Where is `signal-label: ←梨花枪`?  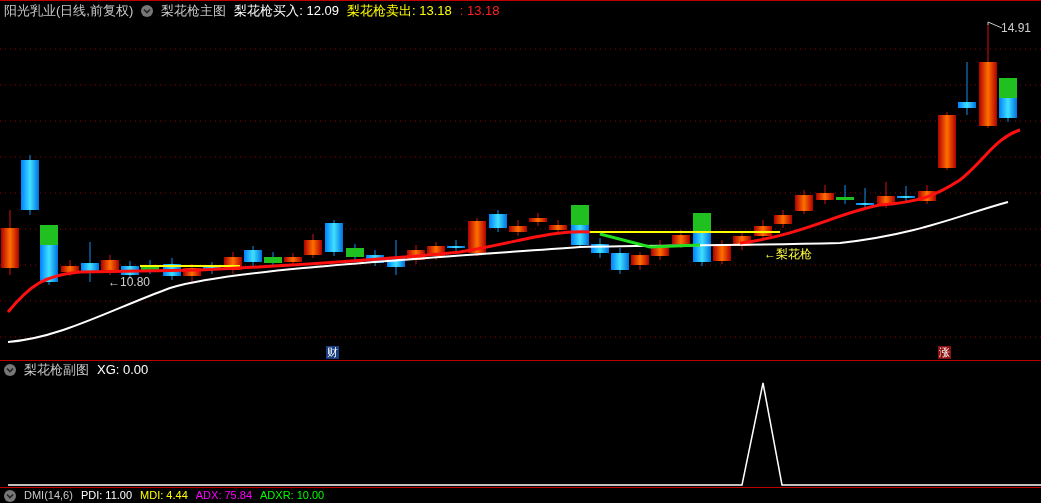
signal-label: ←梨花枪 is located at coordinates (788, 254).